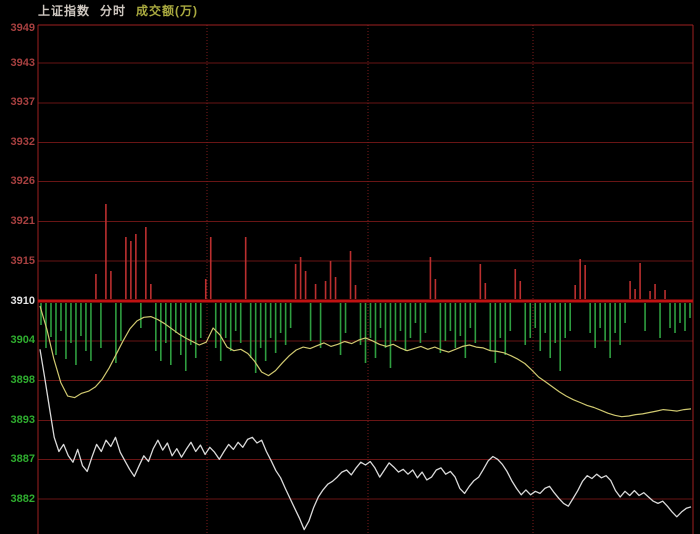 The image size is (700, 534). What do you see at coordinates (22, 458) in the screenshot?
I see `y-axis-label: 3887` at bounding box center [22, 458].